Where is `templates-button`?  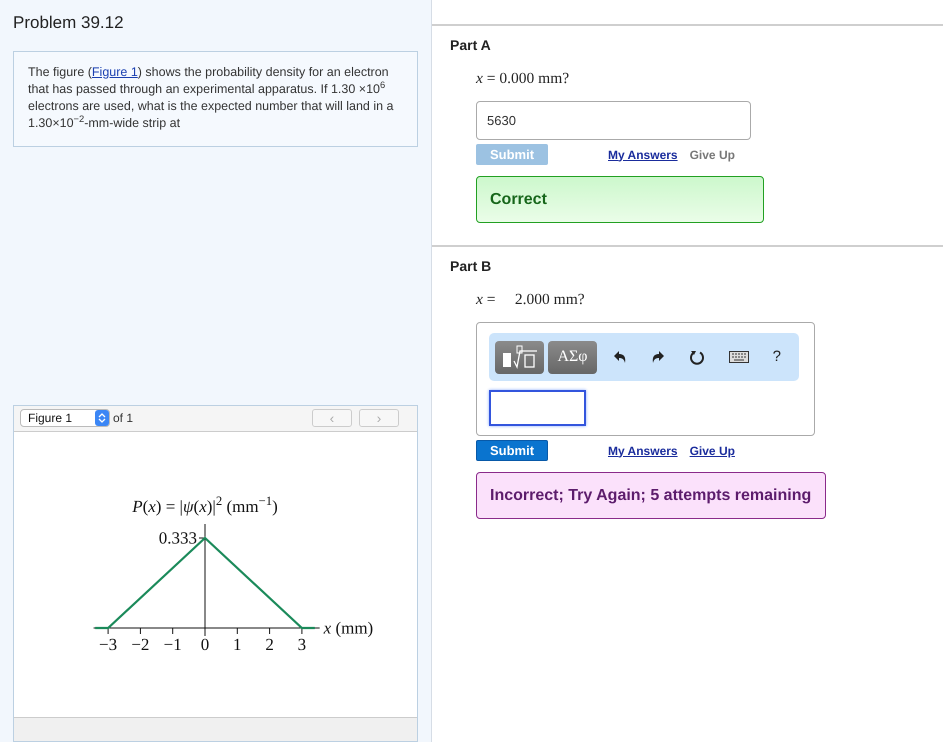 templates-button is located at coordinates (519, 357).